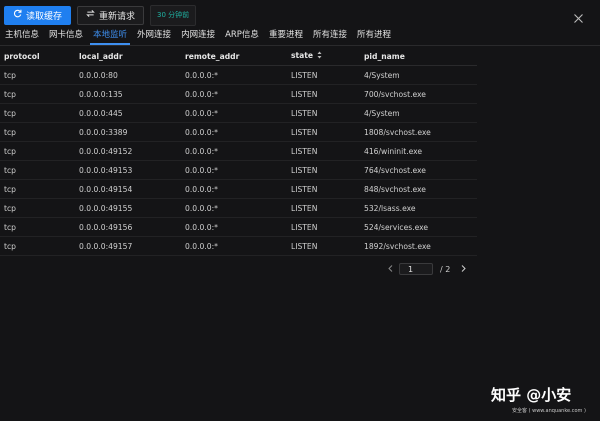  What do you see at coordinates (128, 189) in the screenshot?
I see `cell-local-addr: 0.0.0.0:49154` at bounding box center [128, 189].